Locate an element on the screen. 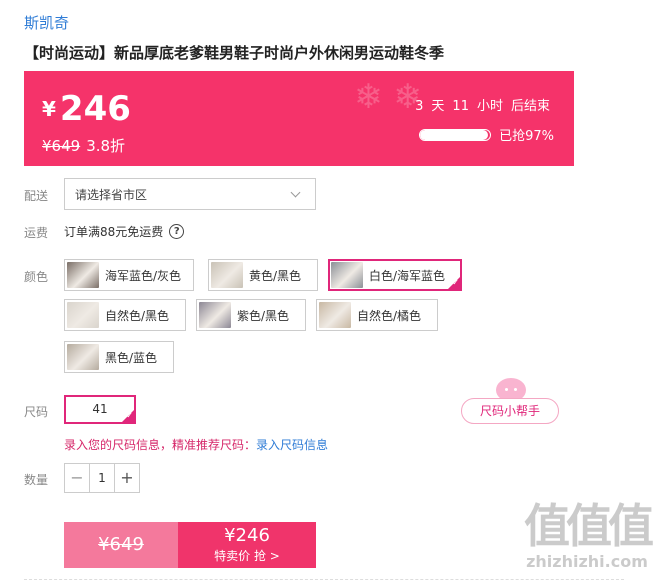 Image resolution: width=666 pixels, height=585 pixels. color-option: 黄色/黑色 is located at coordinates (263, 275).